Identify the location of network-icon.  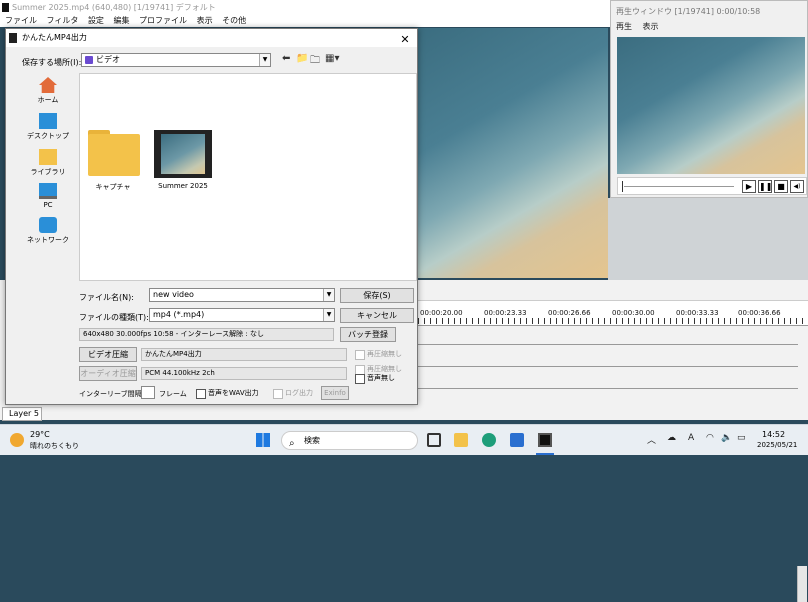
(48, 225).